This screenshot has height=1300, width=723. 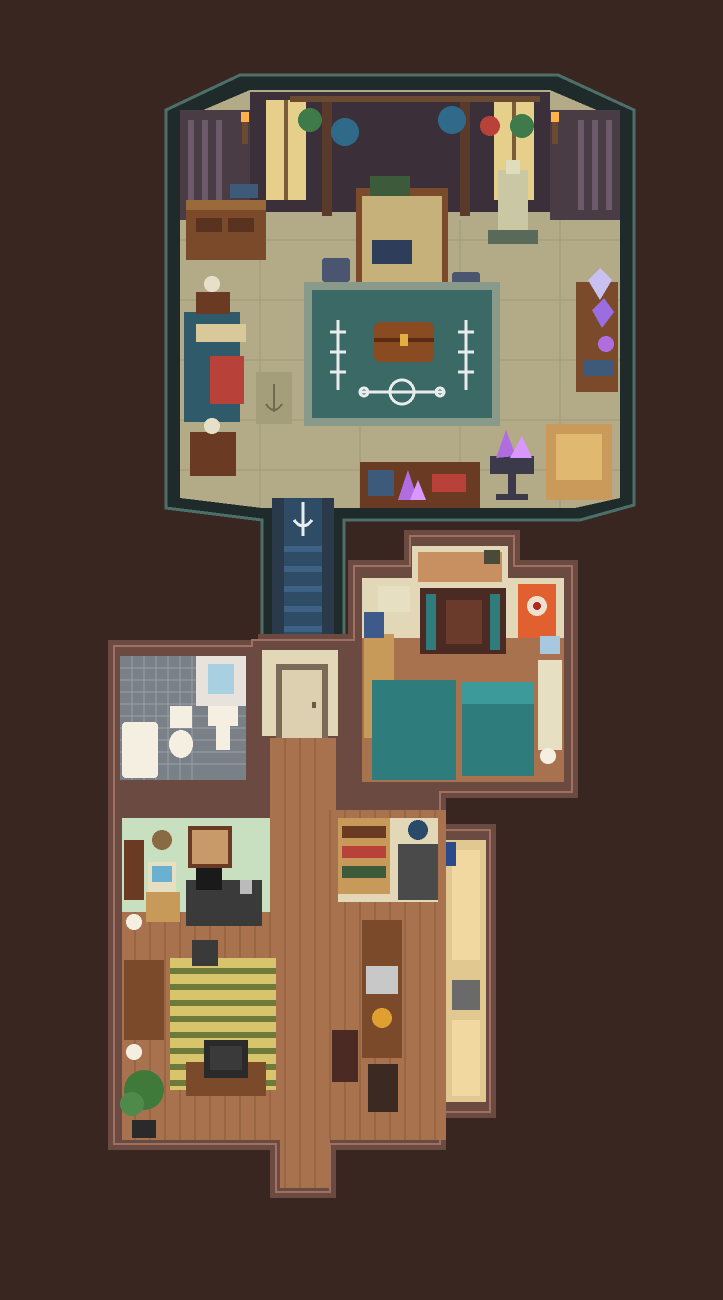 What do you see at coordinates (140, 750) in the screenshot?
I see `bathtub-icon` at bounding box center [140, 750].